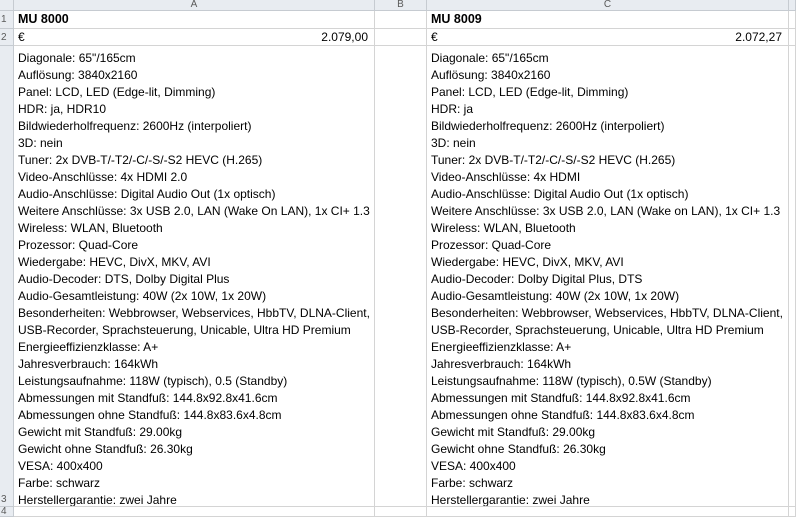 The image size is (796, 517). I want to click on cell-b3, so click(401, 276).